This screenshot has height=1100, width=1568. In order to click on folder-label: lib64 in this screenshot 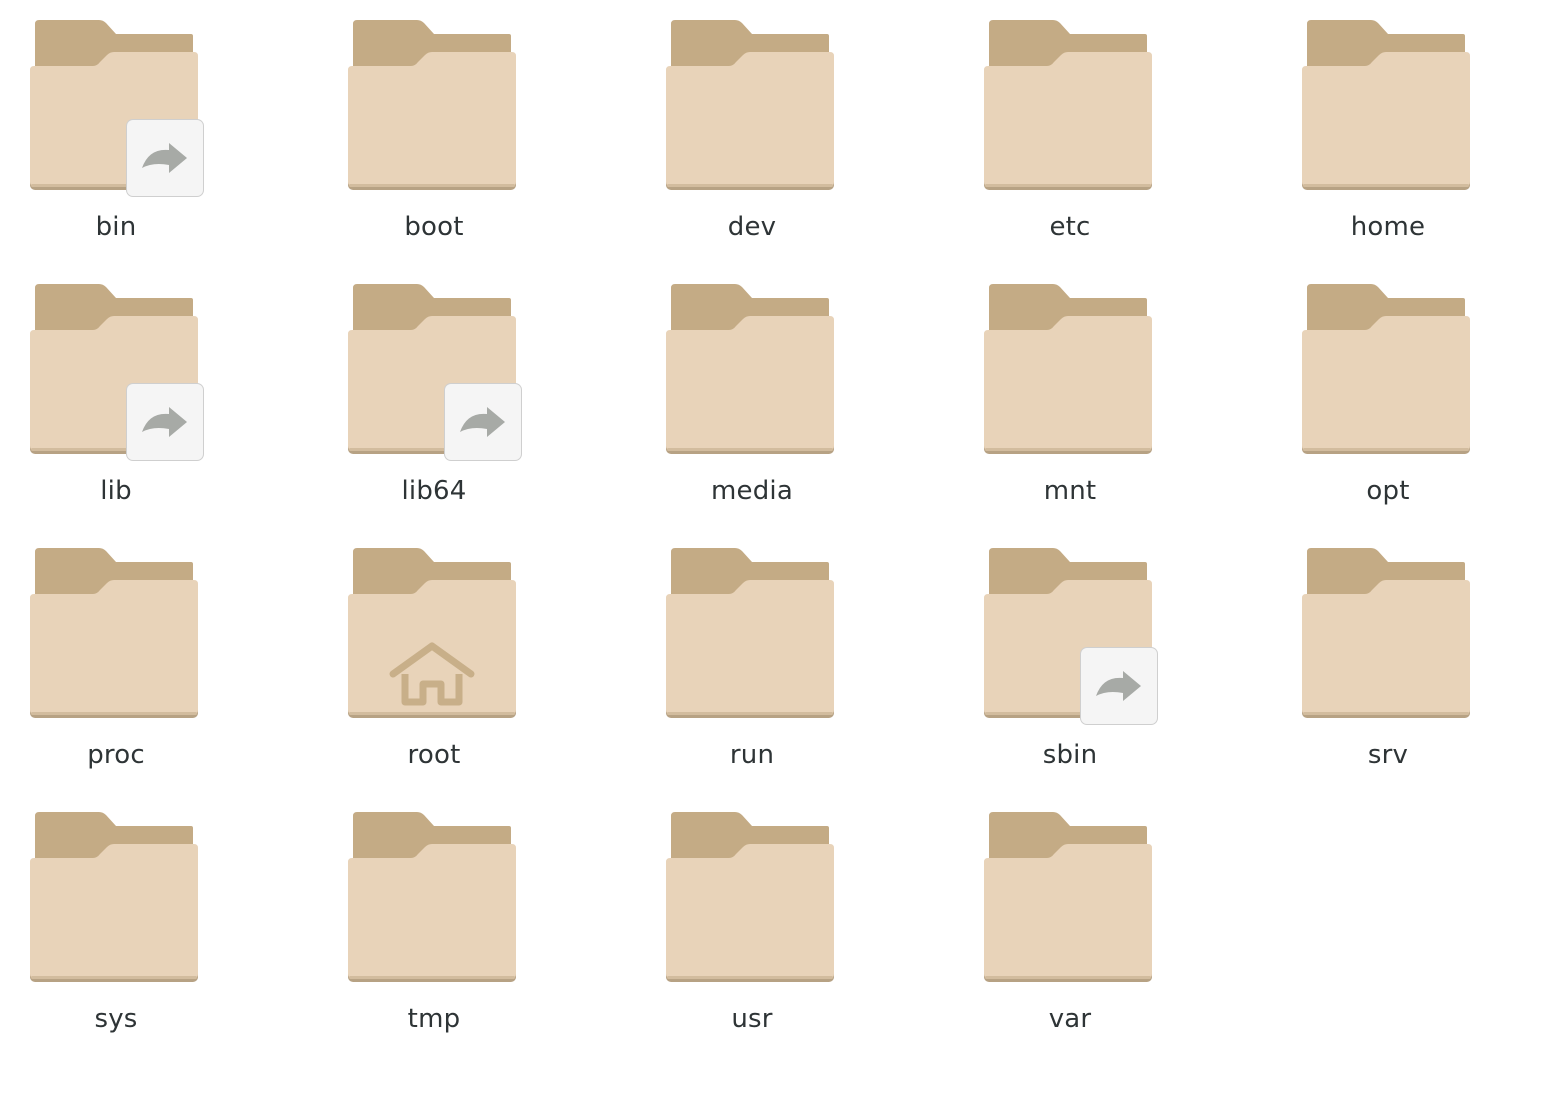, I will do `click(434, 491)`.